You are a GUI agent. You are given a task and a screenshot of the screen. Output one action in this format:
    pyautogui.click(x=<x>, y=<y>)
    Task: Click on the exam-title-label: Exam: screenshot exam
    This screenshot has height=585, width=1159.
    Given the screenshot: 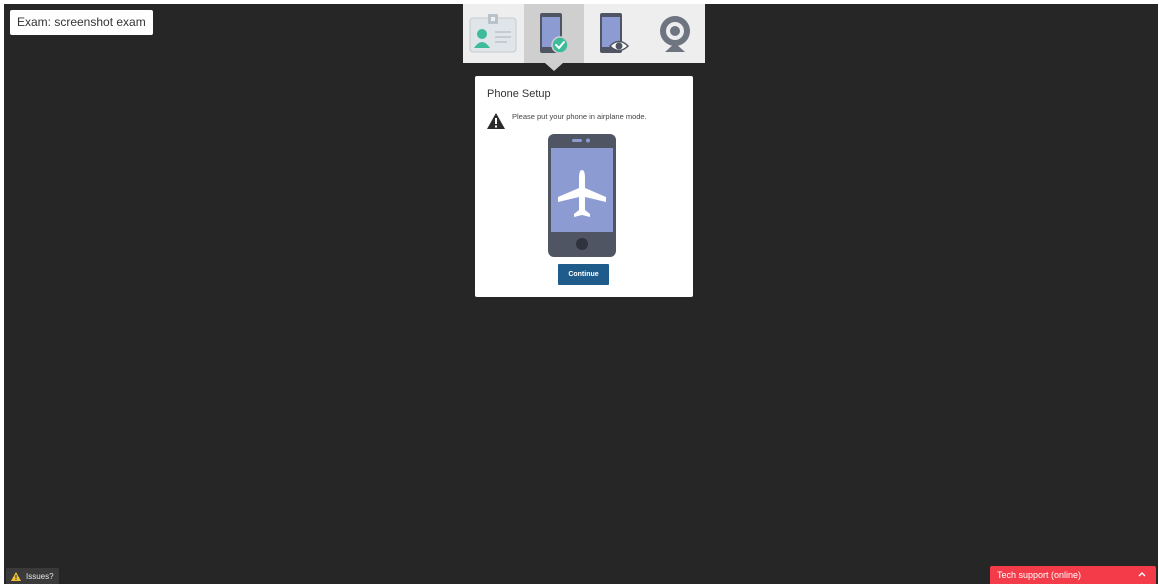 What is the action you would take?
    pyautogui.click(x=81, y=22)
    